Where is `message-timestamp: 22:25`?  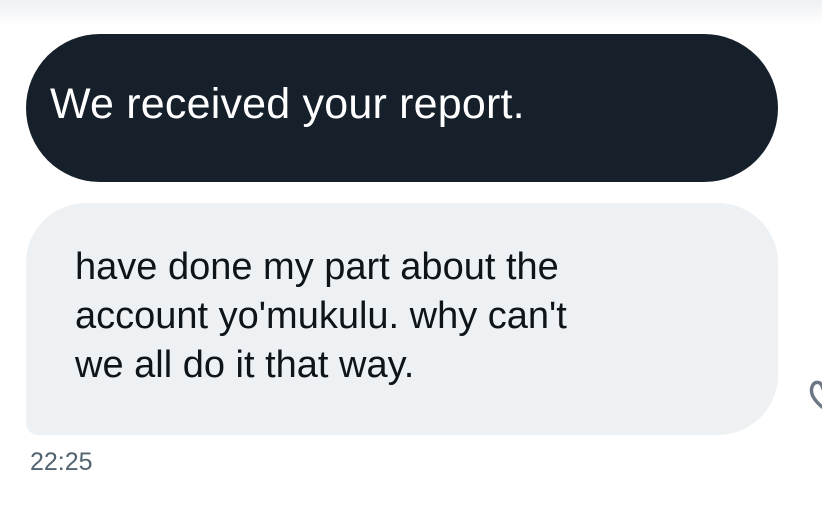
message-timestamp: 22:25 is located at coordinates (61, 462).